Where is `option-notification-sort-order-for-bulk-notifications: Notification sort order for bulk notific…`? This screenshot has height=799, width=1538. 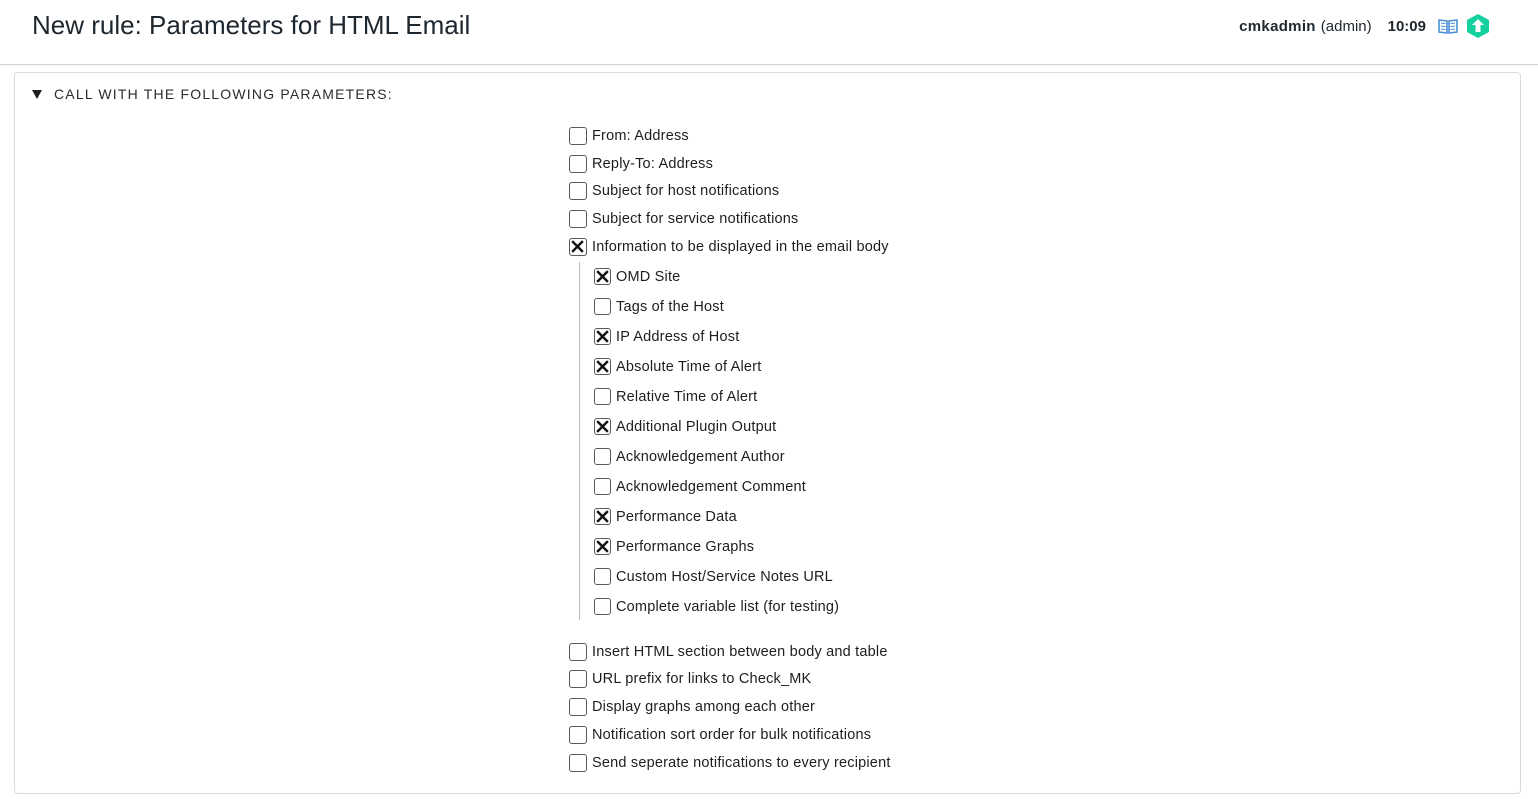 option-notification-sort-order-for-bulk-notifications: Notification sort order for bulk notific… is located at coordinates (720, 735).